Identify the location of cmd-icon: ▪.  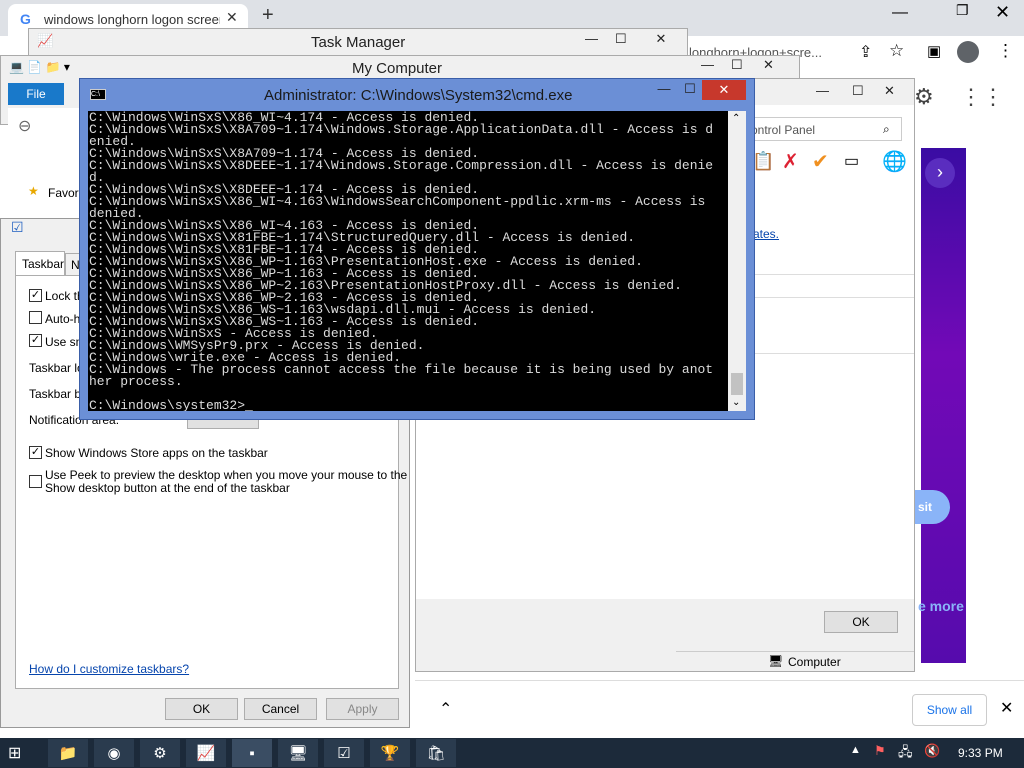
(252, 753).